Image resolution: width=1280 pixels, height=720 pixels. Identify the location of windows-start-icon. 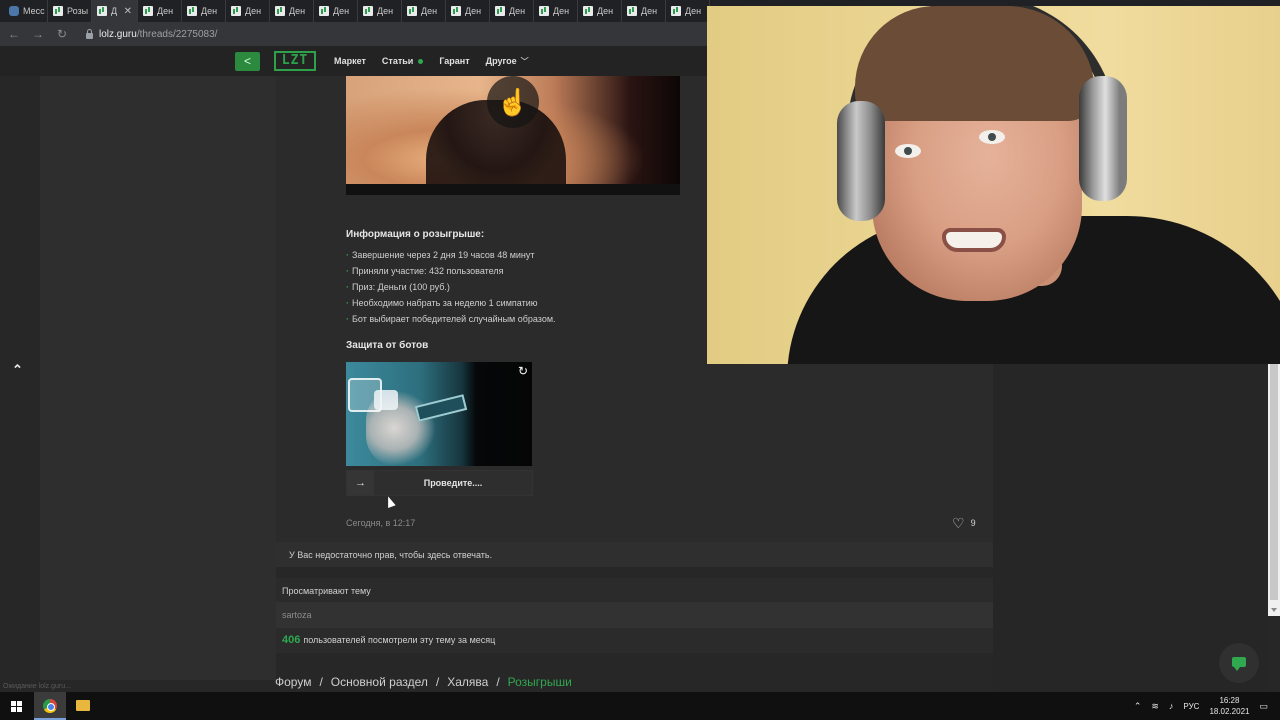
(16, 706).